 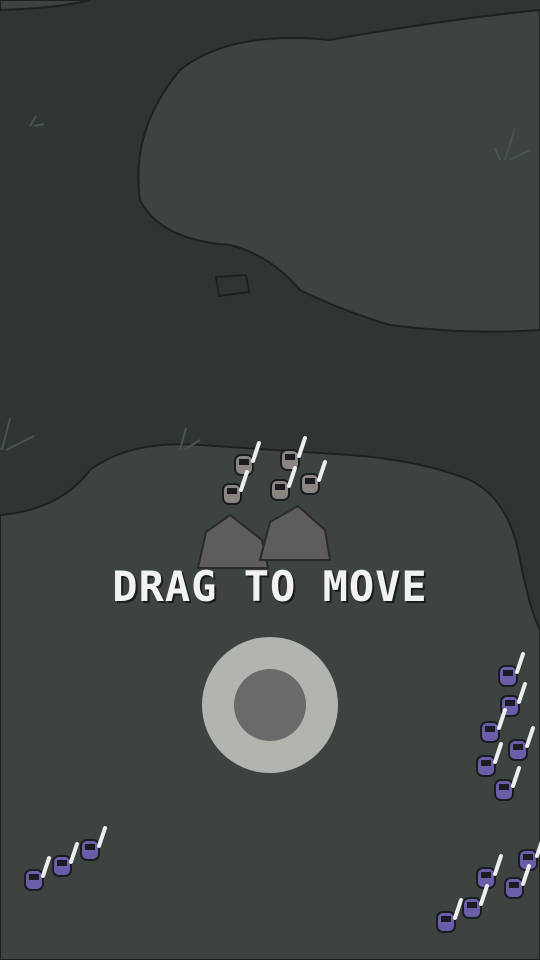 What do you see at coordinates (45, 6) in the screenshot?
I see `ground-patch-top-left` at bounding box center [45, 6].